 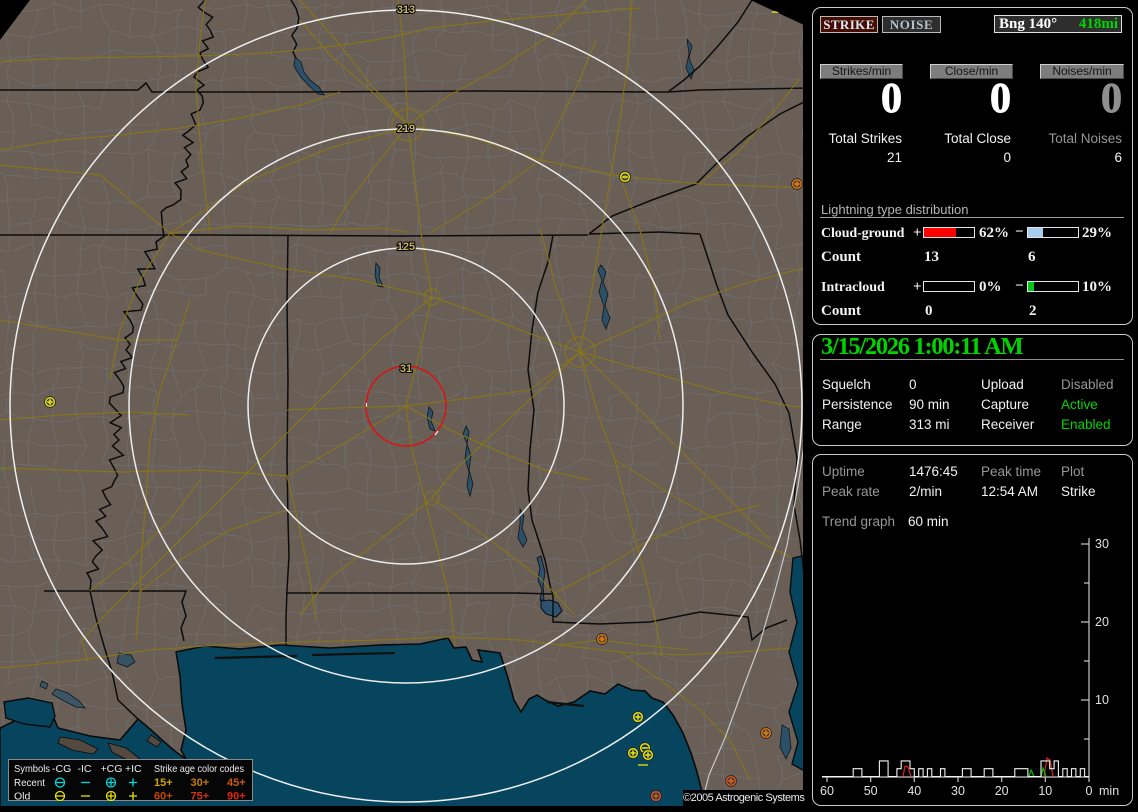 What do you see at coordinates (112, 769) in the screenshot?
I see `svg-text: +CG` at bounding box center [112, 769].